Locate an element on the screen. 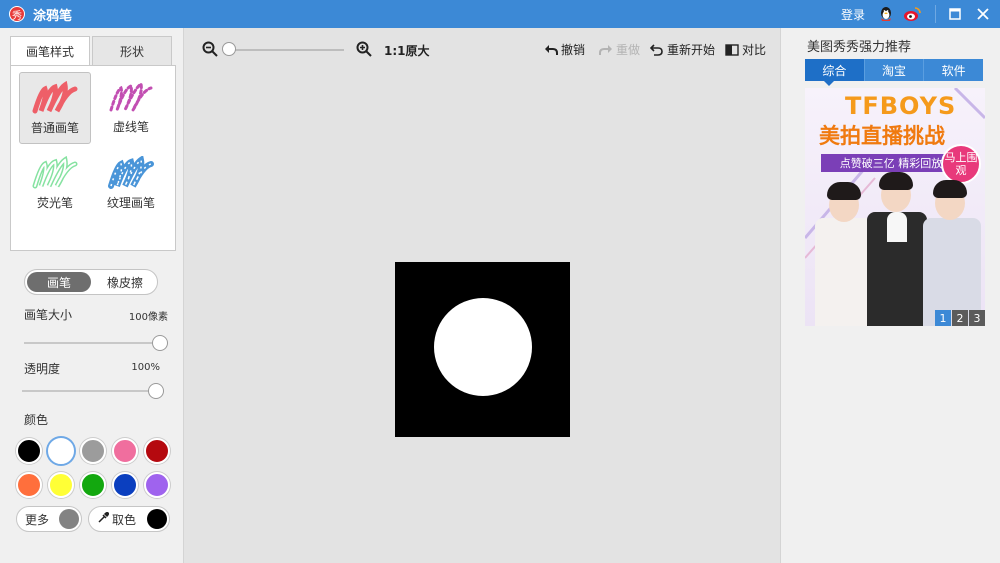 Image resolution: width=1000 pixels, height=563 pixels. tab-taobao: 淘宝 is located at coordinates (895, 70).